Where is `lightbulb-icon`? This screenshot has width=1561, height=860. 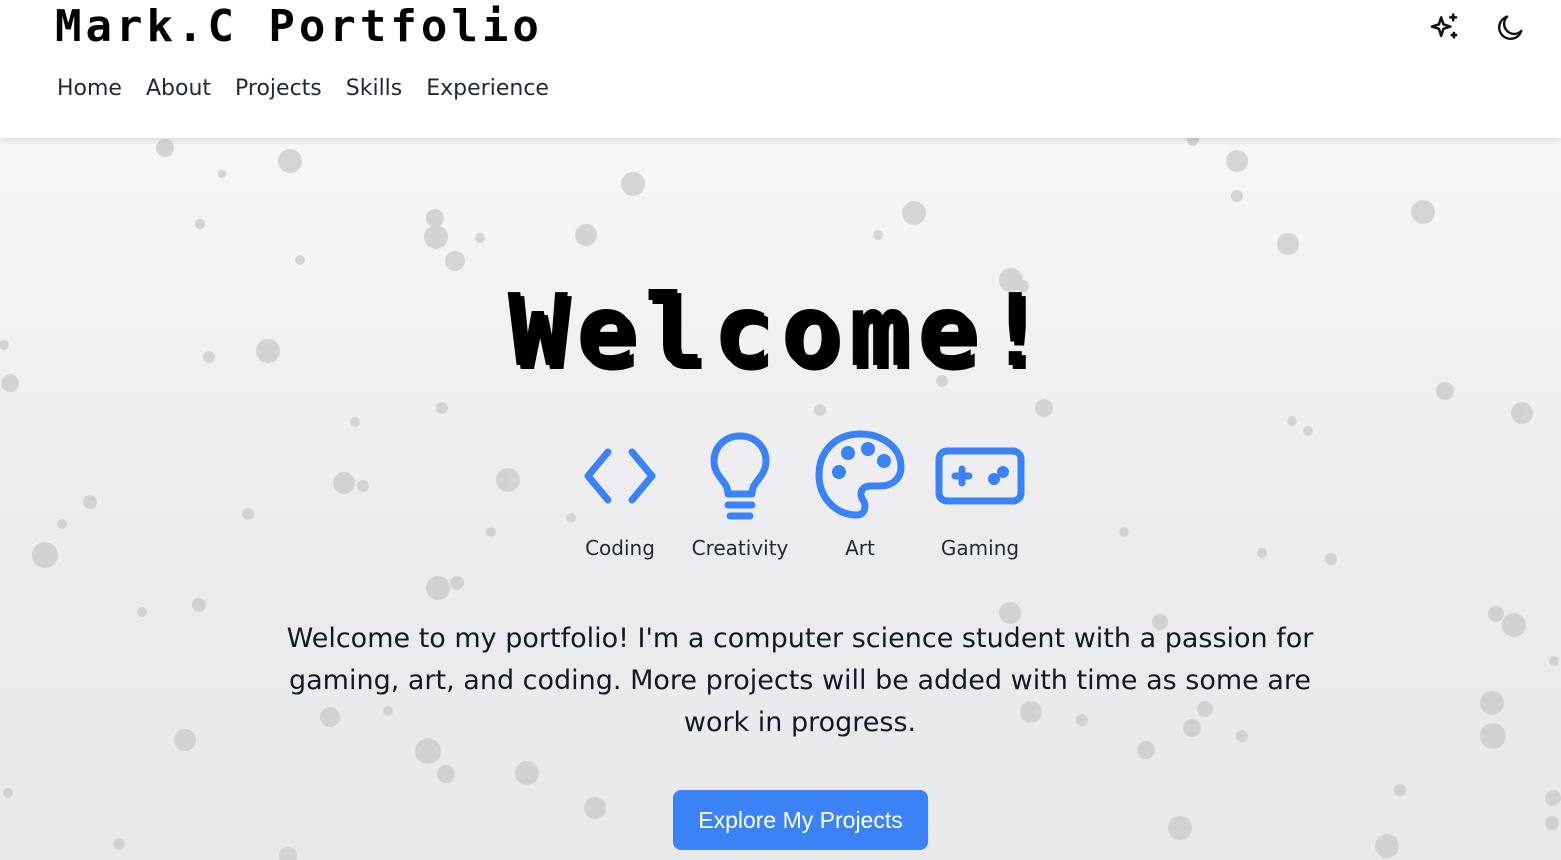
lightbulb-icon is located at coordinates (740, 476).